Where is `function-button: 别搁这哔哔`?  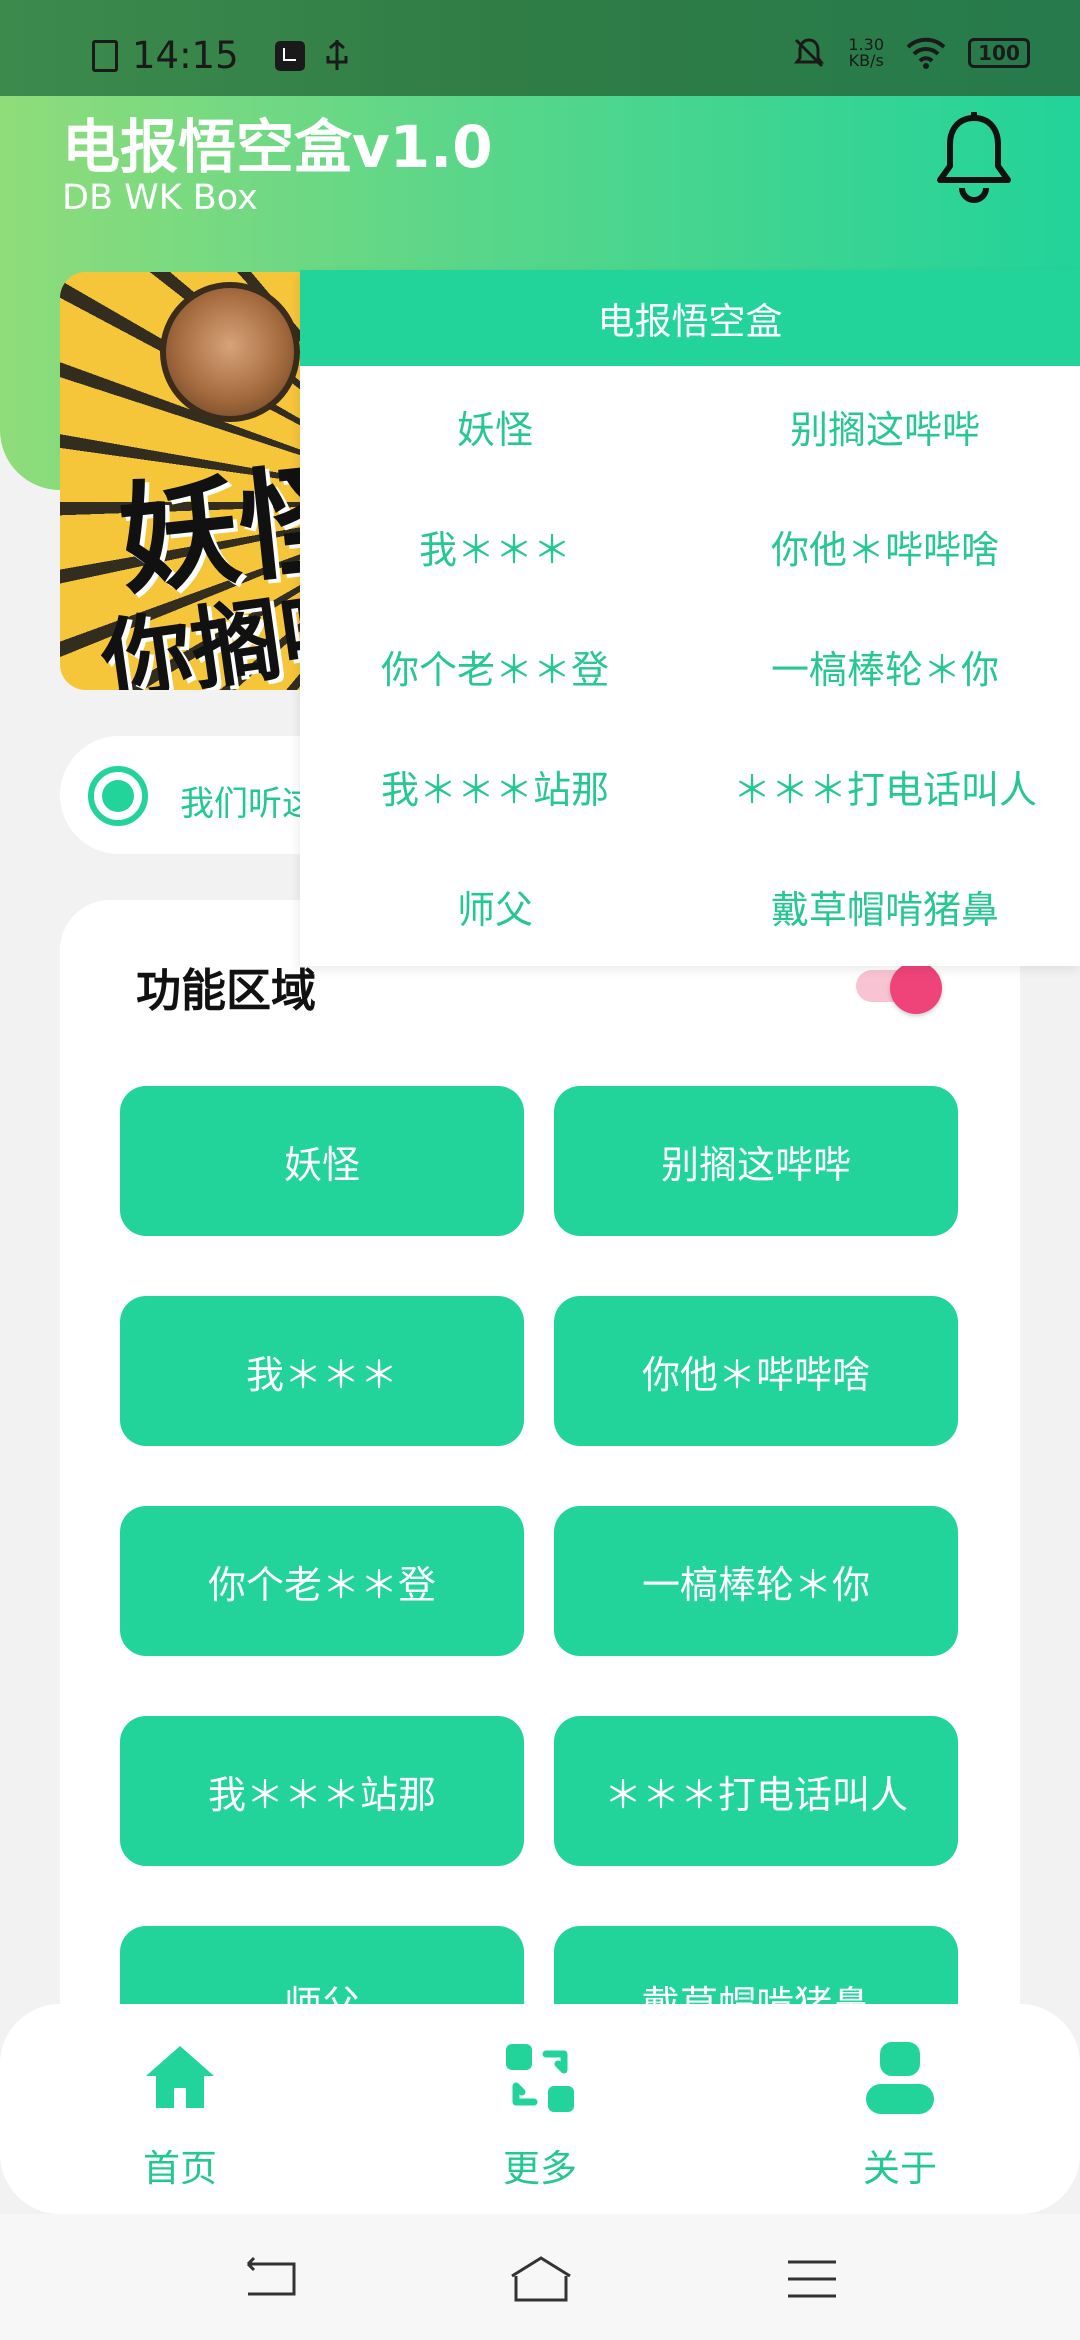
function-button: 别搁这哔哔 is located at coordinates (756, 1161).